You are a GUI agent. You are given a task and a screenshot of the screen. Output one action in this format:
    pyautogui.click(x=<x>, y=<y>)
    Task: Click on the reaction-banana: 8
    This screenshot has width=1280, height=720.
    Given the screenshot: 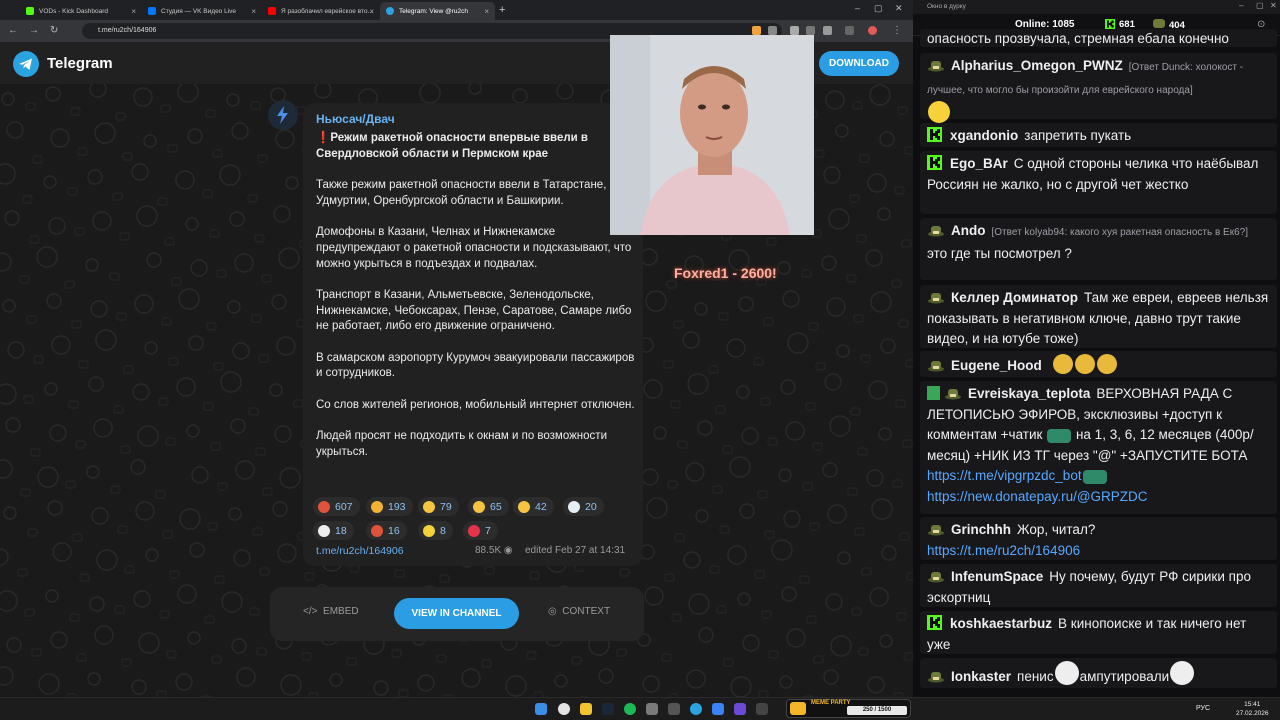 What is the action you would take?
    pyautogui.click(x=435, y=530)
    